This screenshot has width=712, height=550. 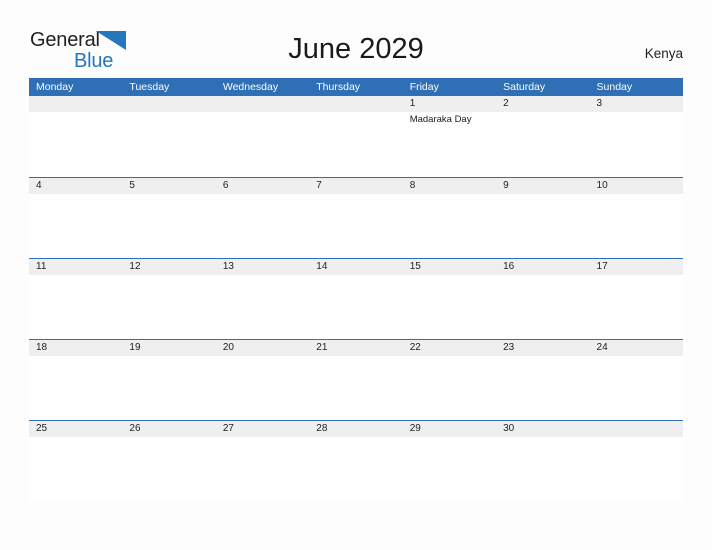 What do you see at coordinates (356, 49) in the screenshot?
I see `page-title: June 2029` at bounding box center [356, 49].